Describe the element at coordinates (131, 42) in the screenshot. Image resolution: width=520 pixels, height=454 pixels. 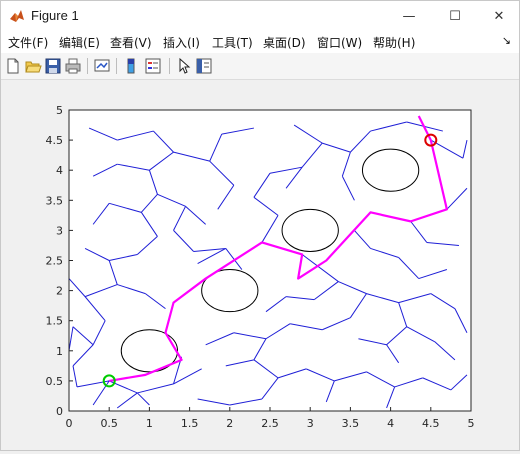
I see `menu-view: 查看(V)` at that location.